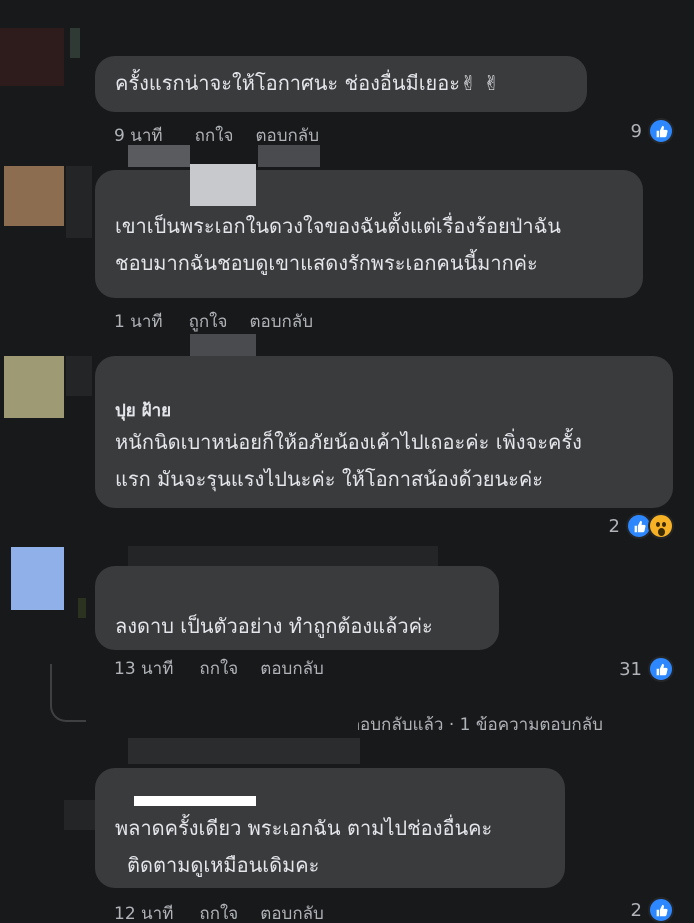 The width and height of the screenshot is (694, 923). Describe the element at coordinates (143, 911) in the screenshot. I see `comment-time: 12 นาที` at that location.